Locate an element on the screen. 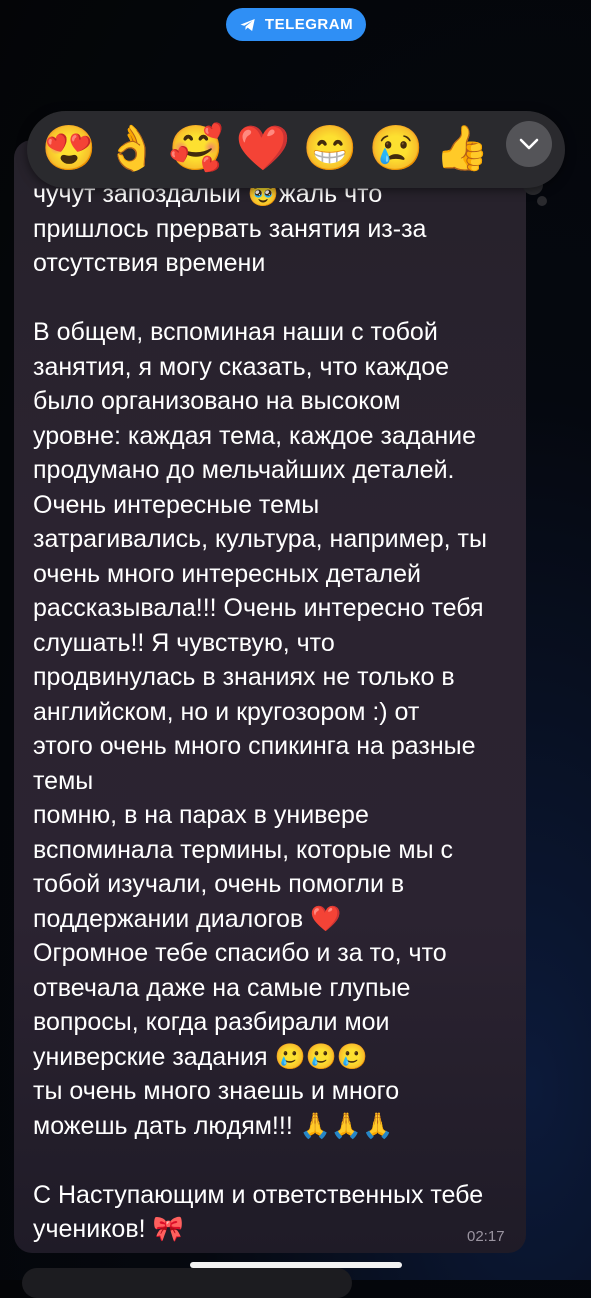 The image size is (591, 1298). reaction-crying: 😢 is located at coordinates (396, 149).